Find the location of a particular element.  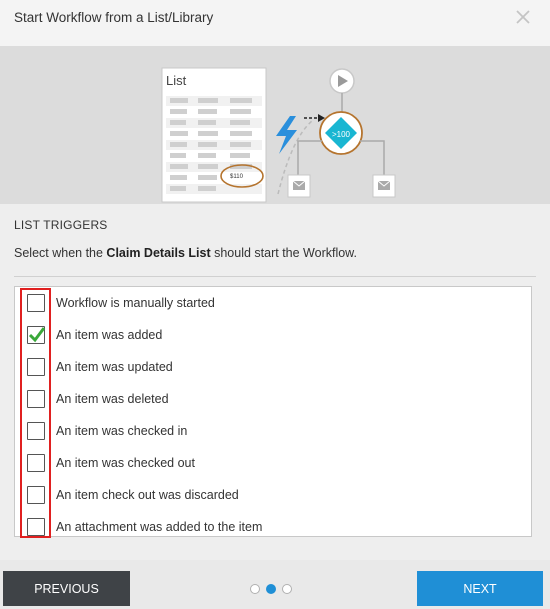

condition-label: >100 is located at coordinates (341, 134).